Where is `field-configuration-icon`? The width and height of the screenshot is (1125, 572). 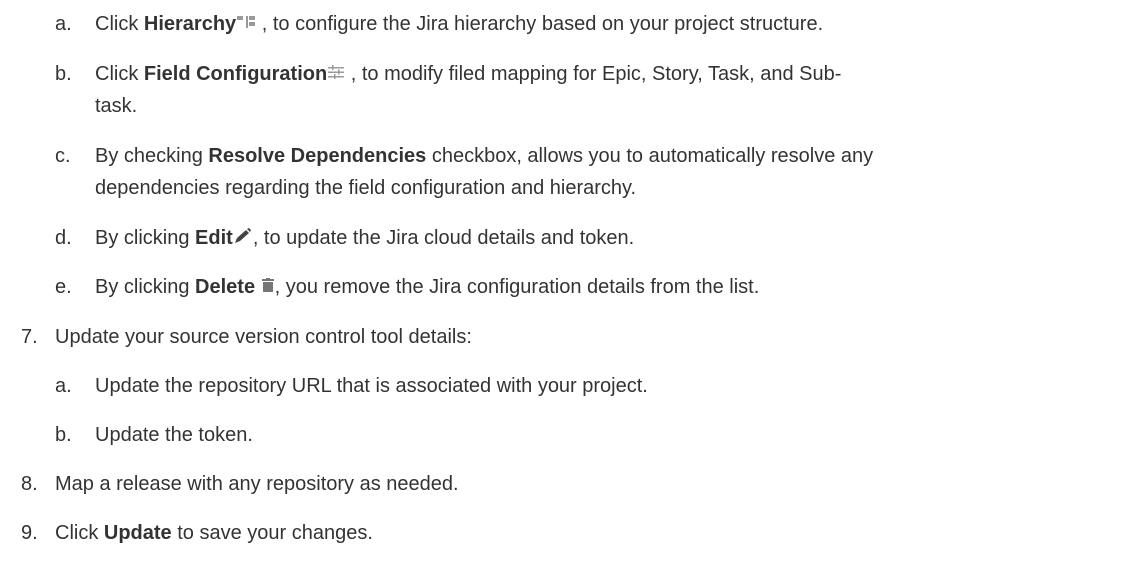 field-configuration-icon is located at coordinates (336, 71).